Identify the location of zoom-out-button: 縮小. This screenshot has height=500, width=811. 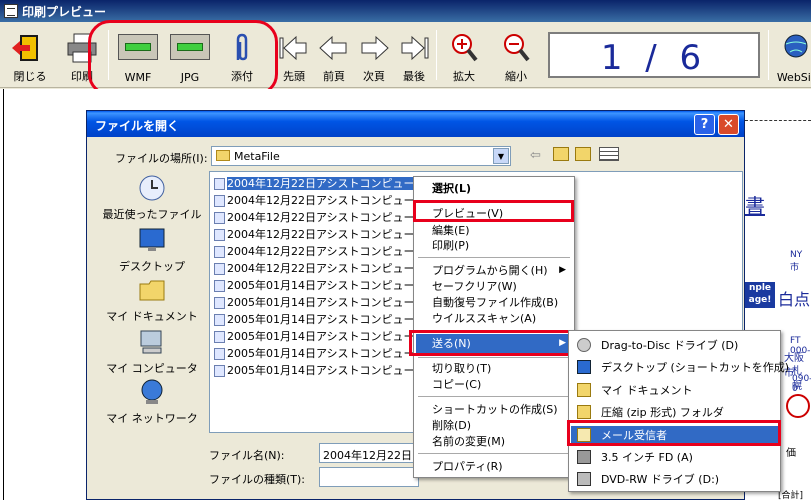
(516, 58).